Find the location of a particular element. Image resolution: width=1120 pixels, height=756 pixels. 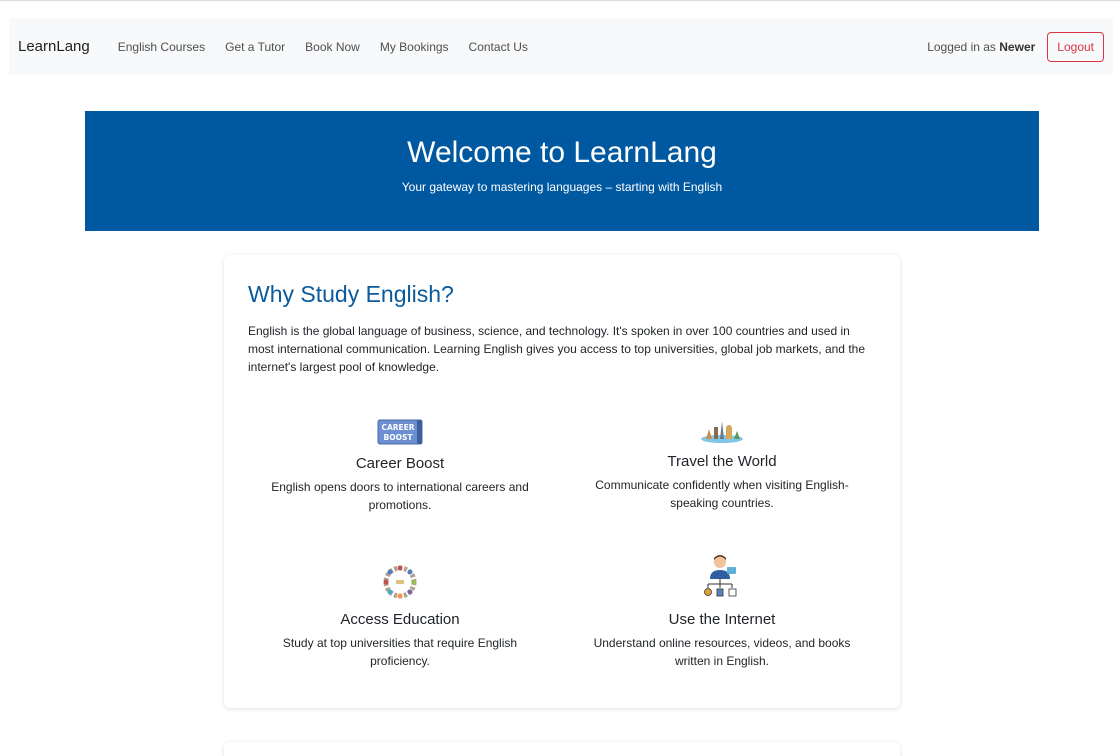

nav-link-my-bookings: My Bookings is located at coordinates (414, 47).